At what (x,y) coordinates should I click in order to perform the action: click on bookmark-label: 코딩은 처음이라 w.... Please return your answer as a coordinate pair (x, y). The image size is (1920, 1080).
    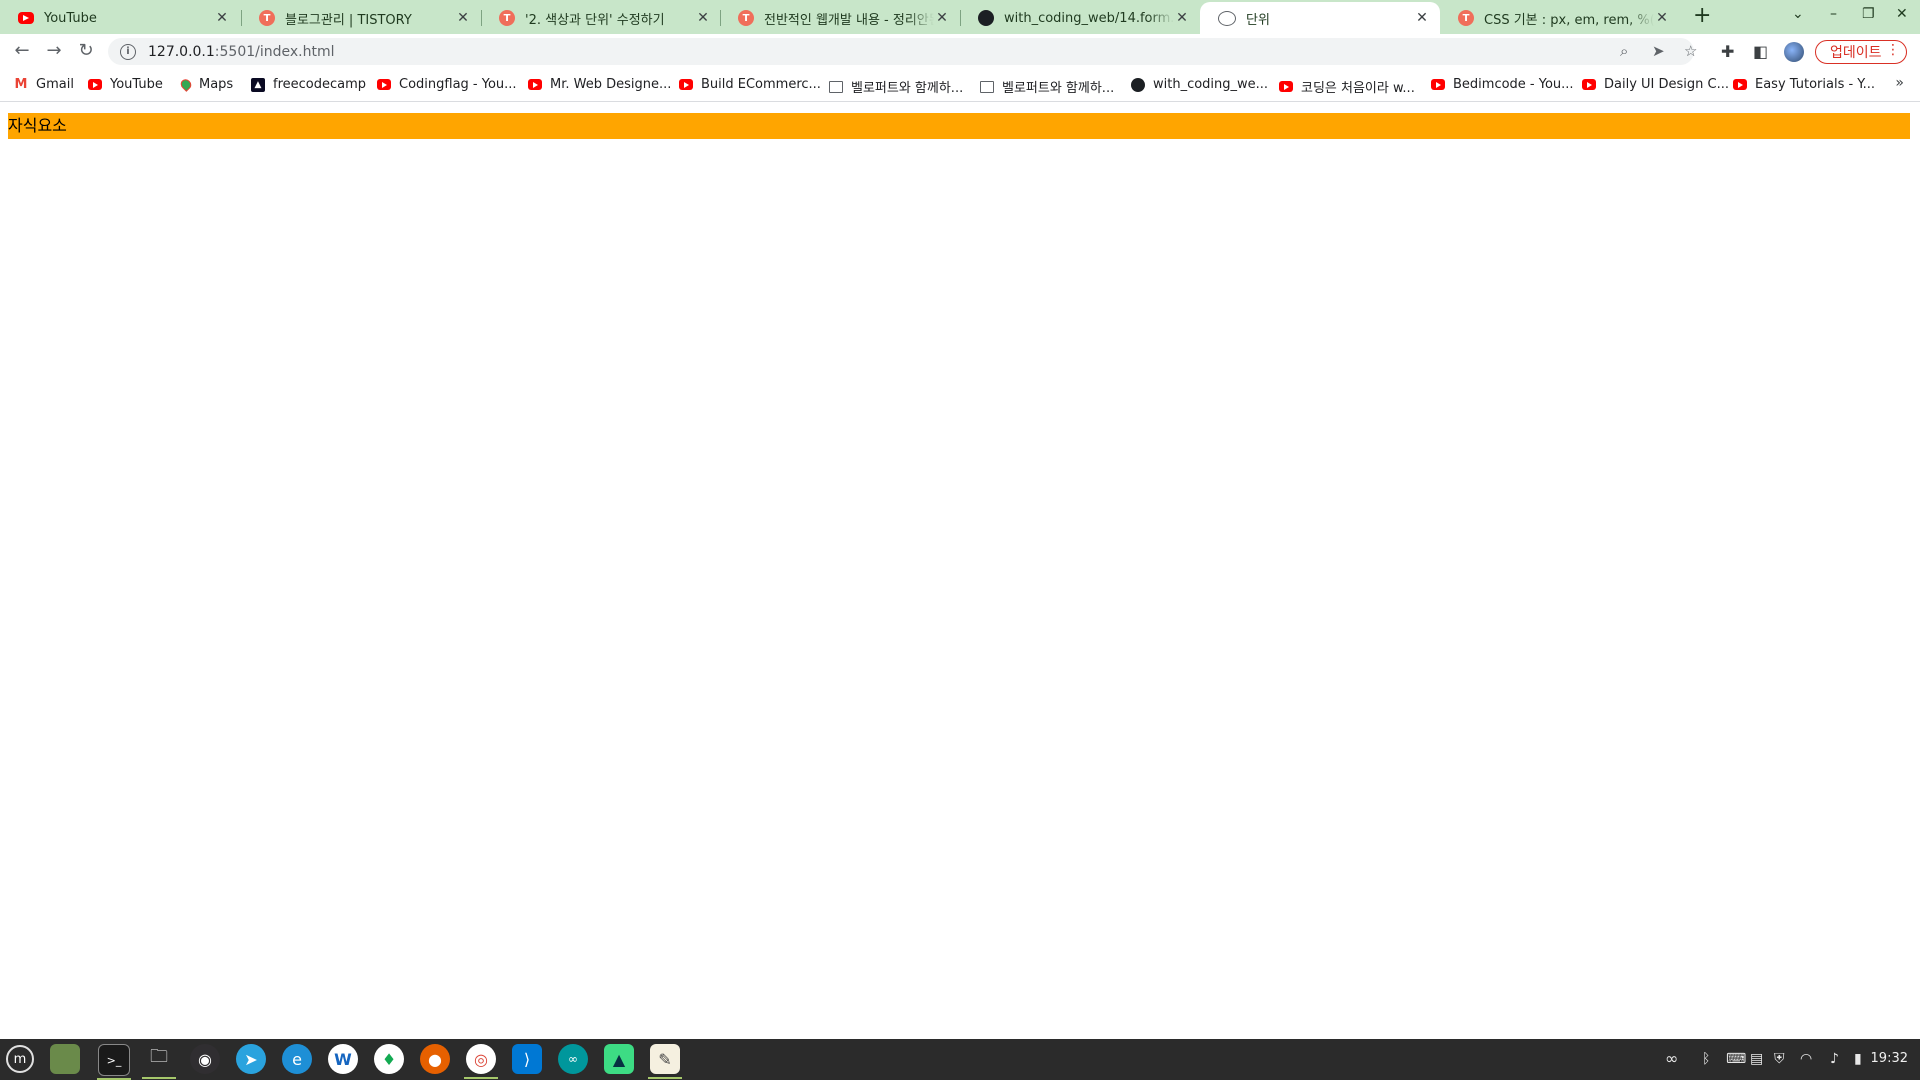
    Looking at the image, I should click on (1358, 88).